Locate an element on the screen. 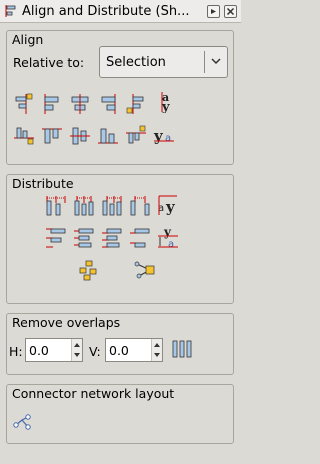 The height and width of the screenshot is (464, 320). remove-overlaps-button is located at coordinates (182, 349).